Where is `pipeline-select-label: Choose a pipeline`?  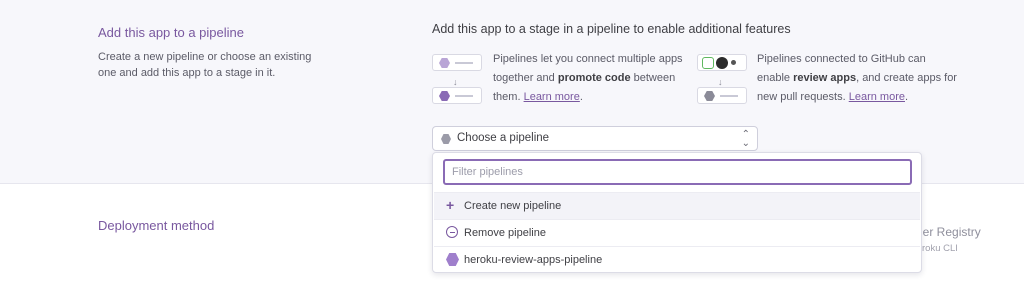 pipeline-select-label: Choose a pipeline is located at coordinates (503, 138).